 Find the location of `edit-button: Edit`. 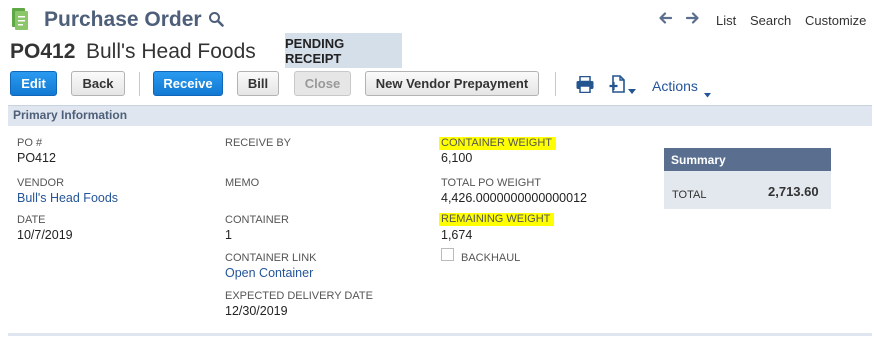

edit-button: Edit is located at coordinates (33, 83).